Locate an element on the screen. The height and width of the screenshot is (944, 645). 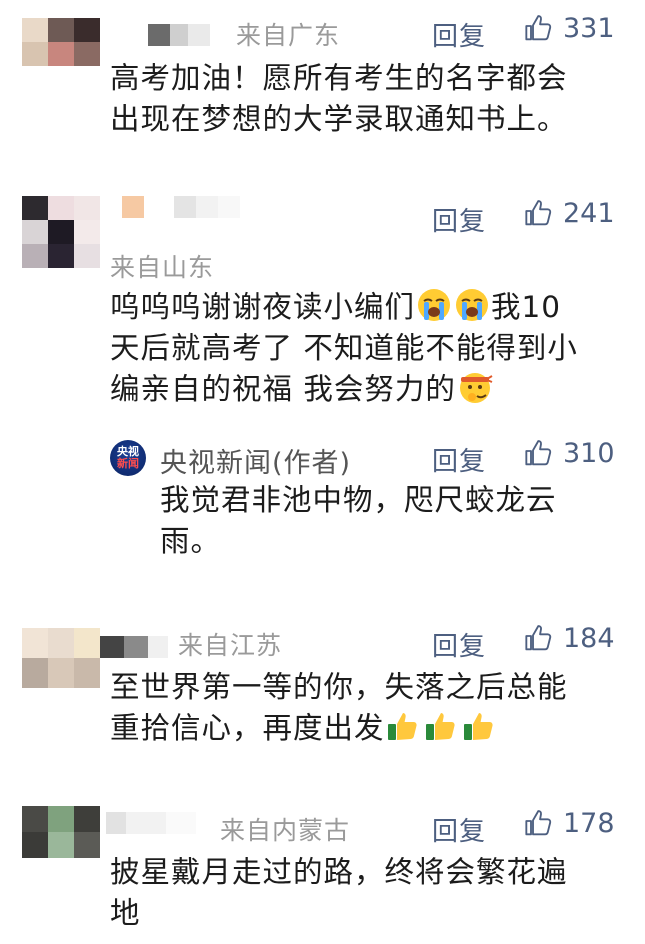
reply-line: 雨。 is located at coordinates (191, 541).